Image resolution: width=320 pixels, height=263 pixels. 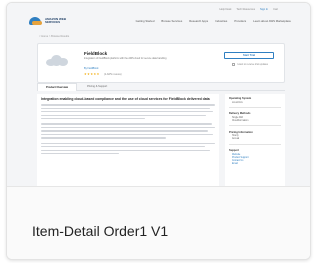 What do you see at coordinates (92, 74) in the screenshot?
I see `rating-stars: ★★★★★` at bounding box center [92, 74].